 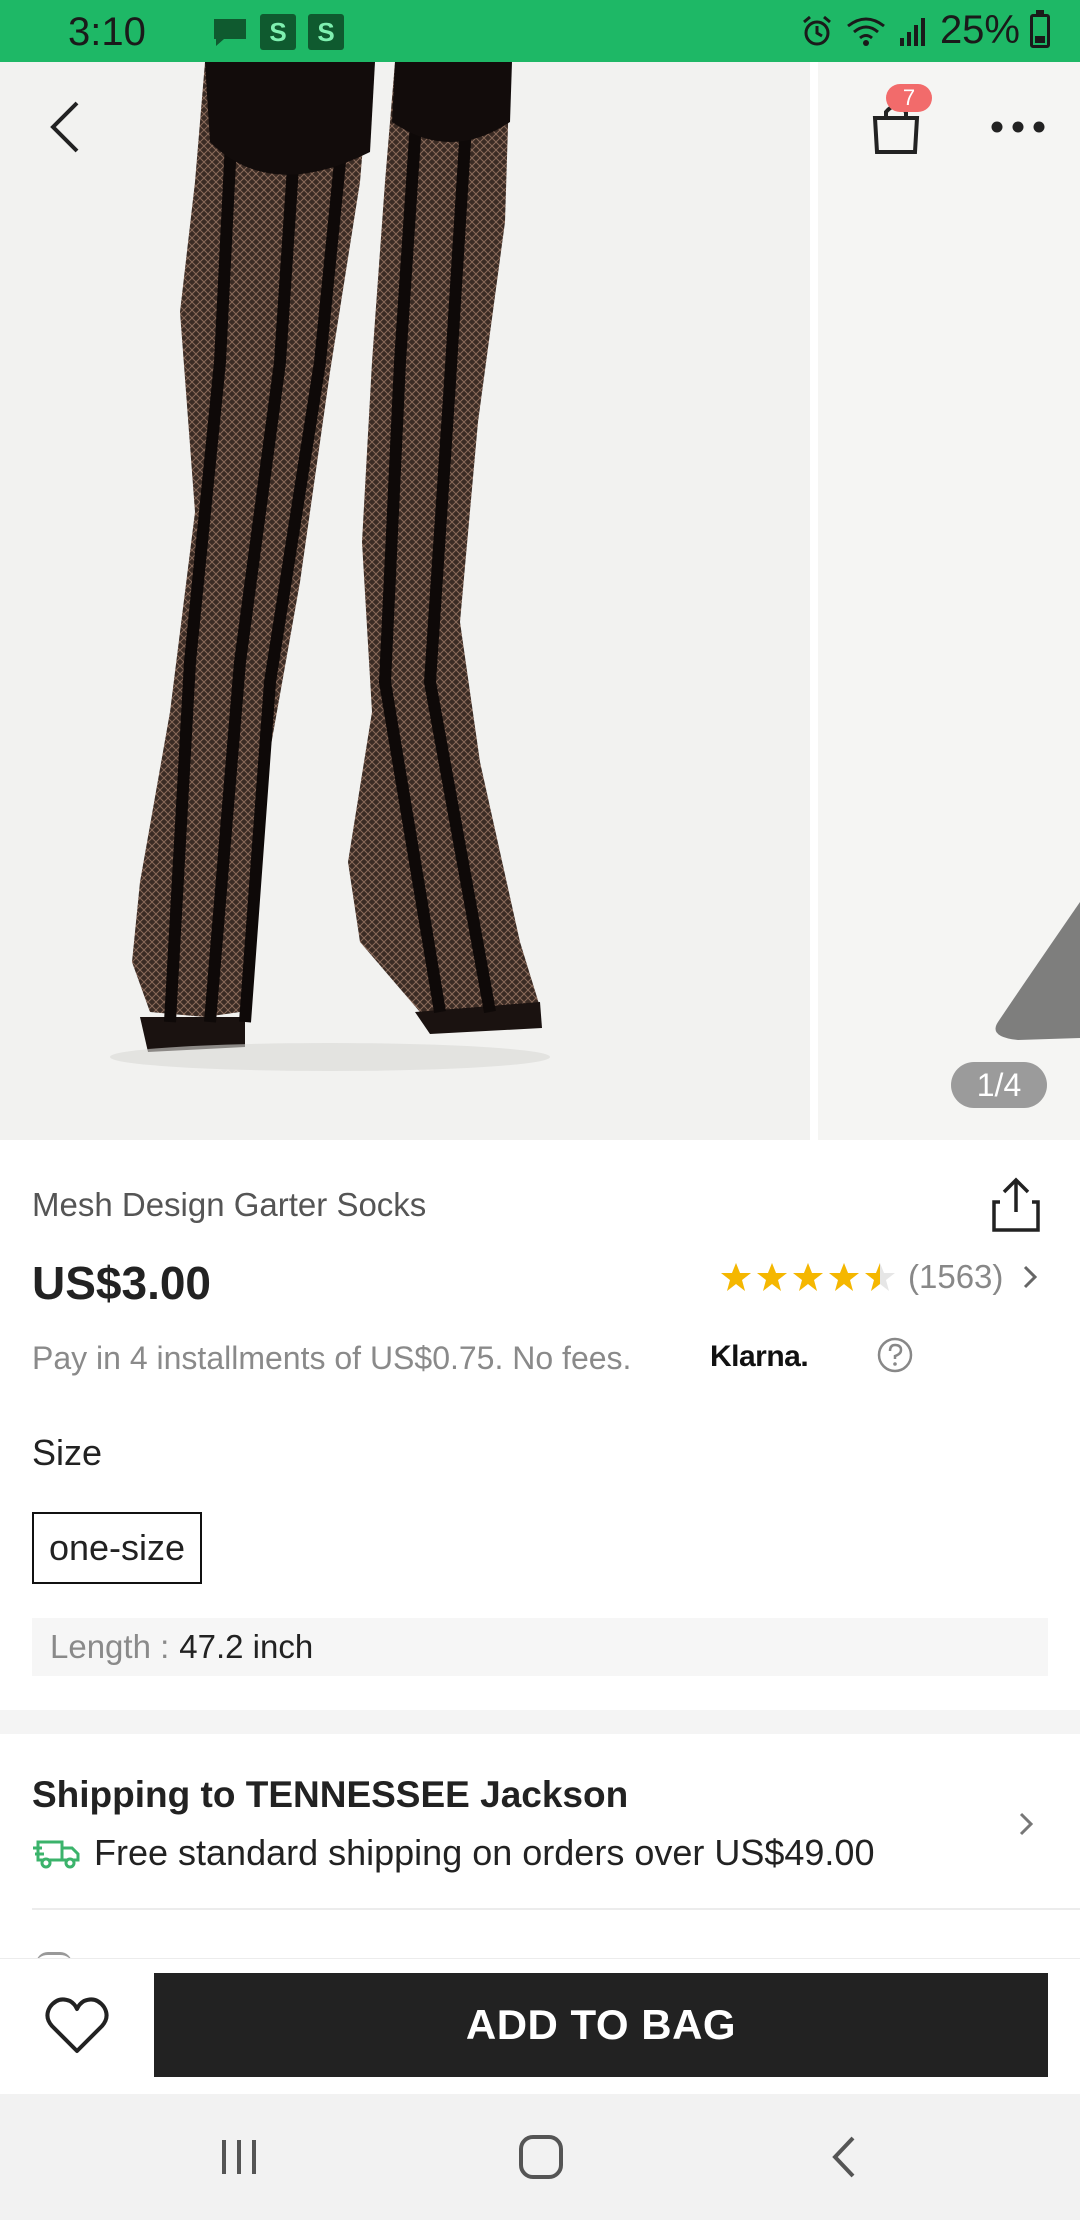 I want to click on next-image-preview, so click(x=1037, y=971).